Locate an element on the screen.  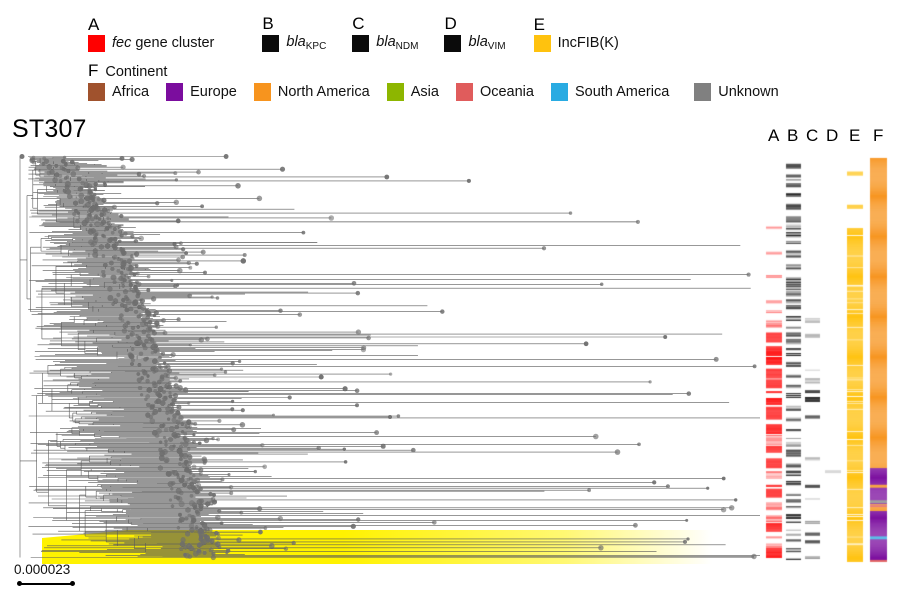
track-column-headers: A B C D E F is located at coordinates (827, 138).